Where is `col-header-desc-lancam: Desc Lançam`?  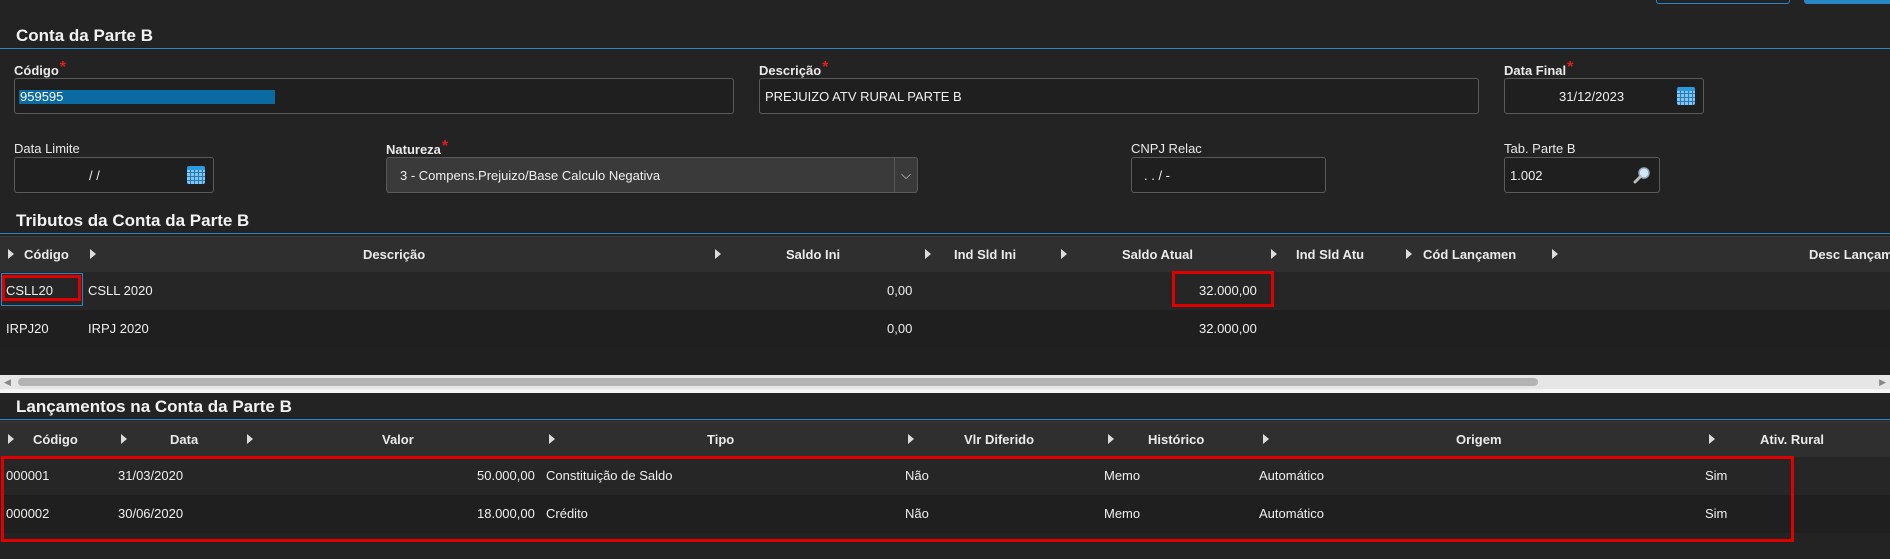
col-header-desc-lancam: Desc Lançam is located at coordinates (1849, 254).